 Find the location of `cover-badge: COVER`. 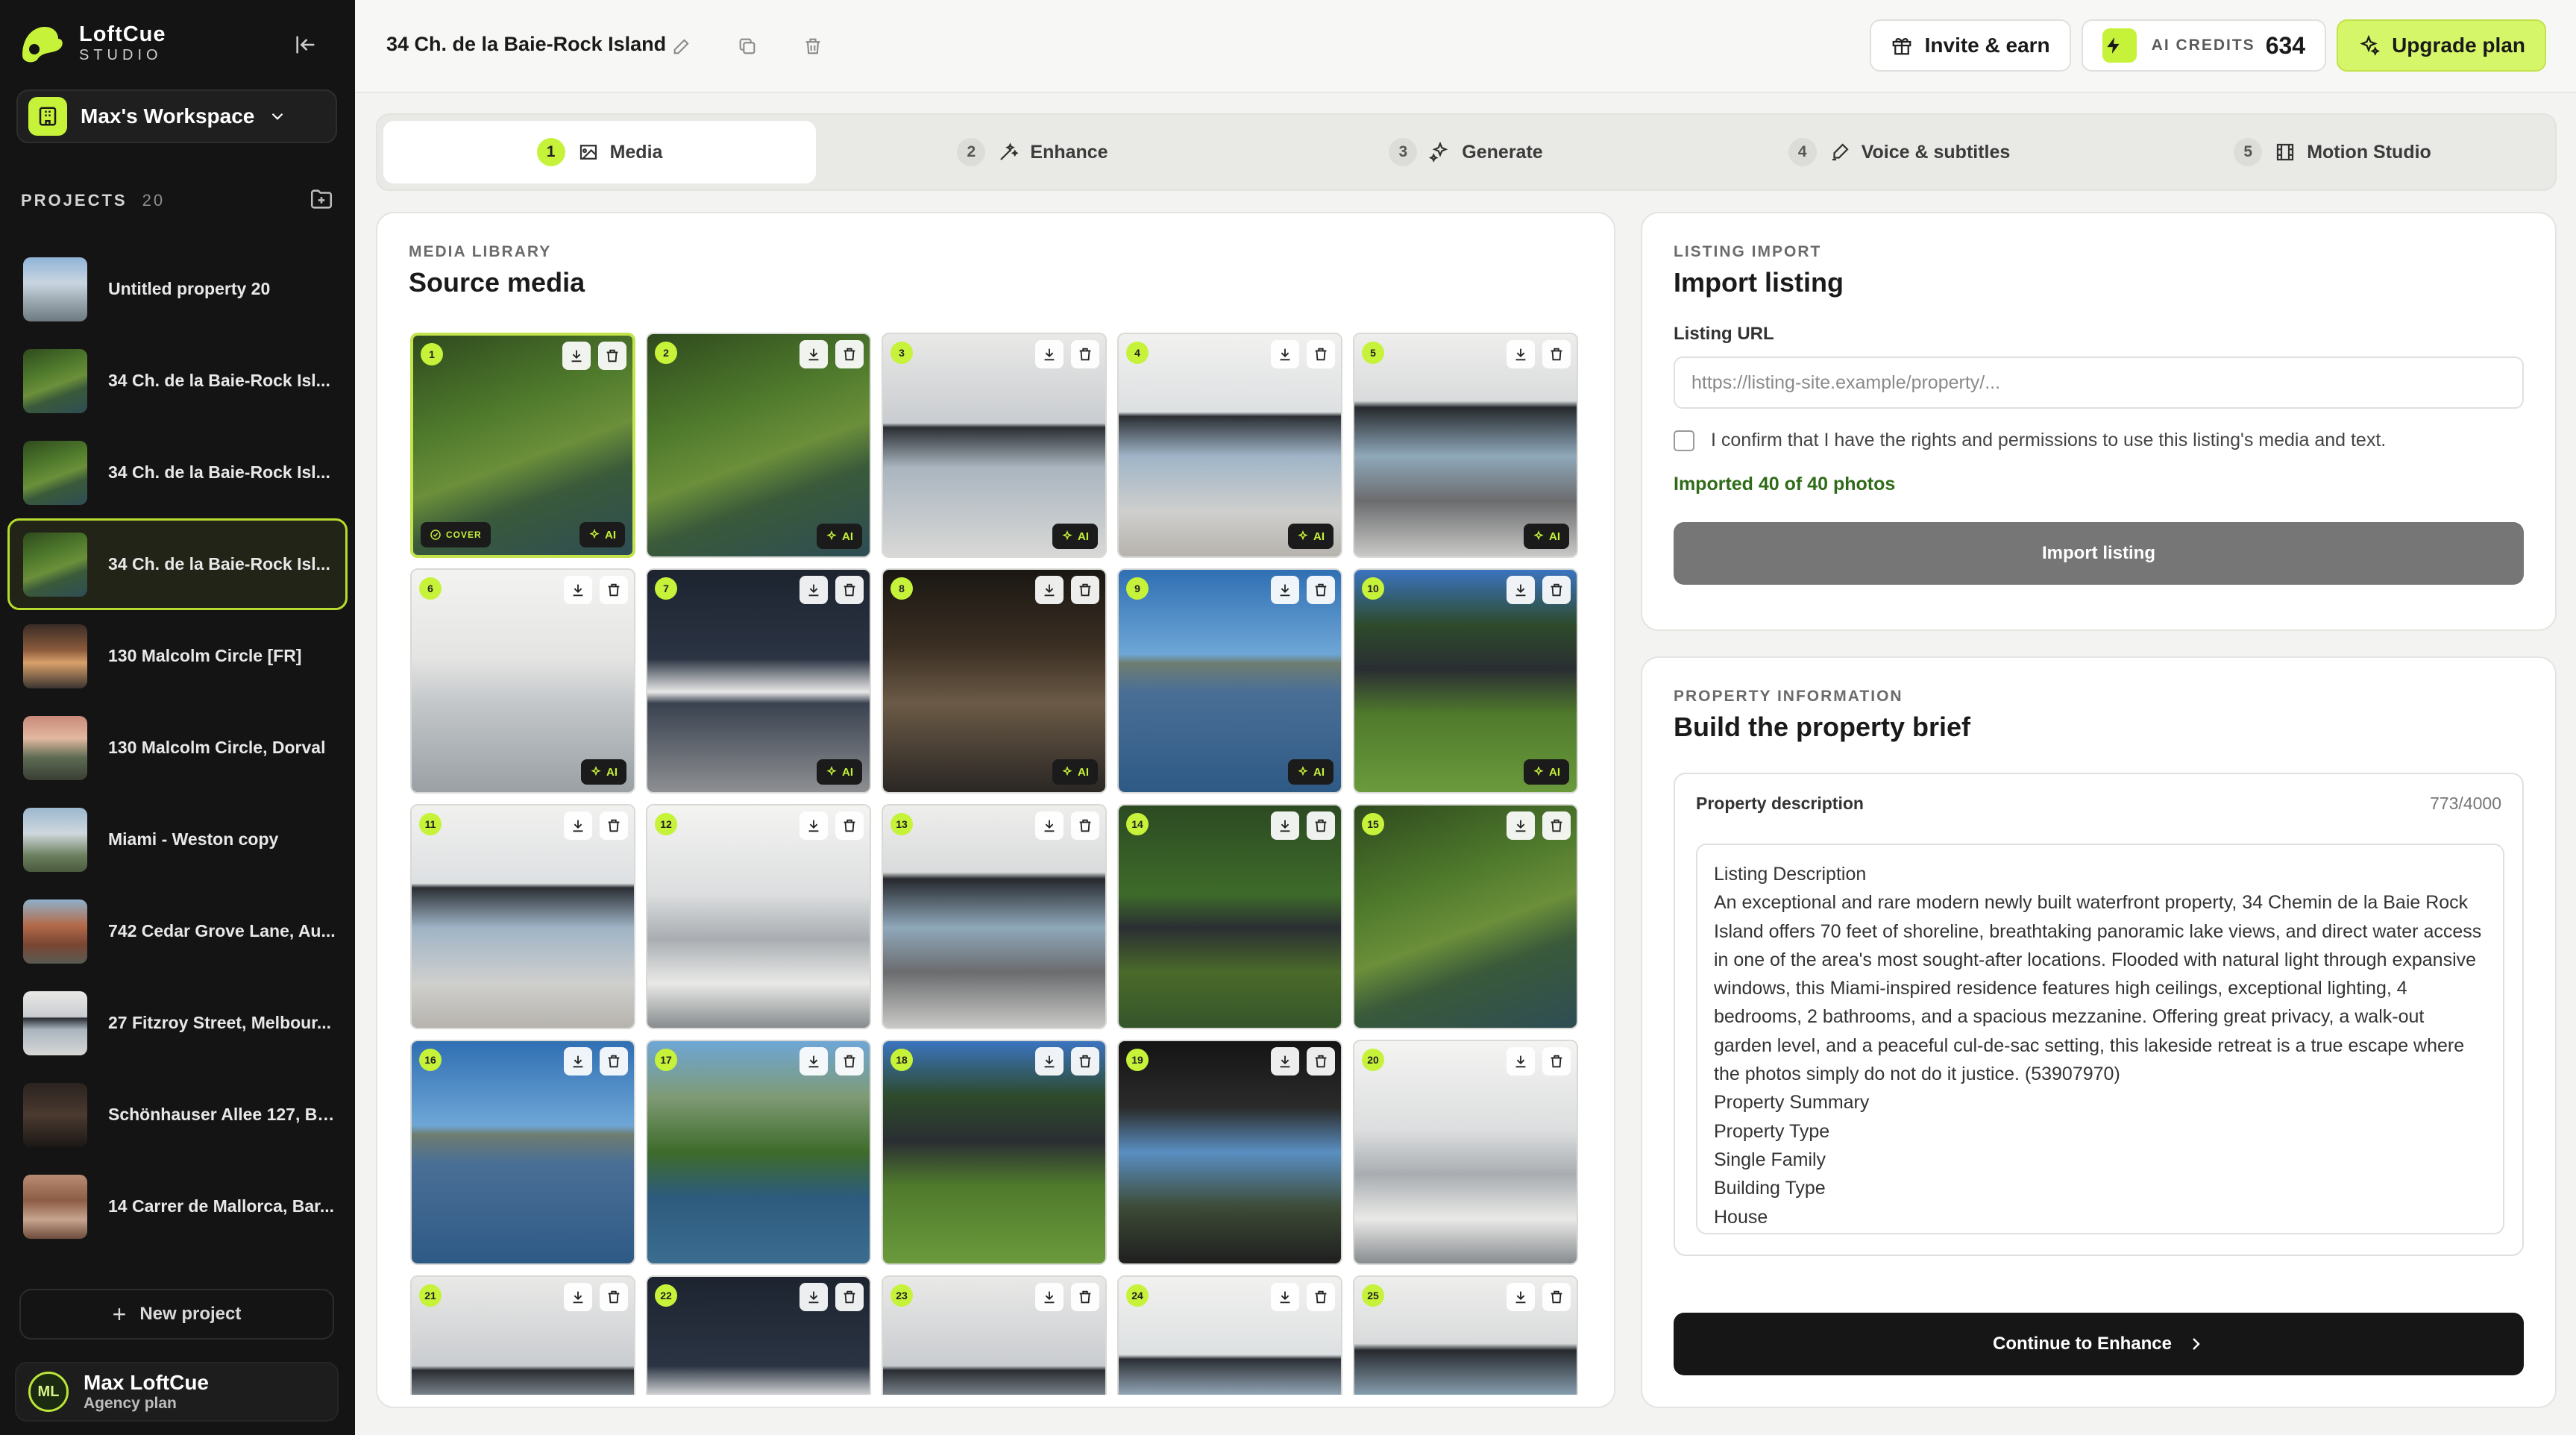

cover-badge: COVER is located at coordinates (456, 534).